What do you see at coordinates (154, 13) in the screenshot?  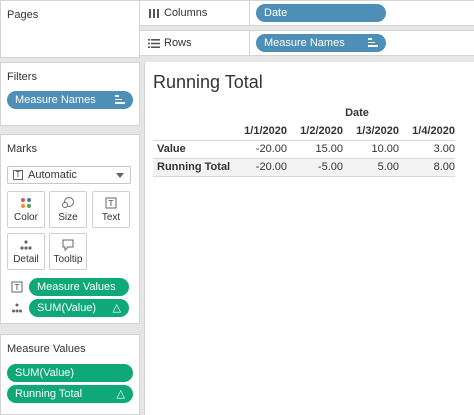 I see `columns-icon` at bounding box center [154, 13].